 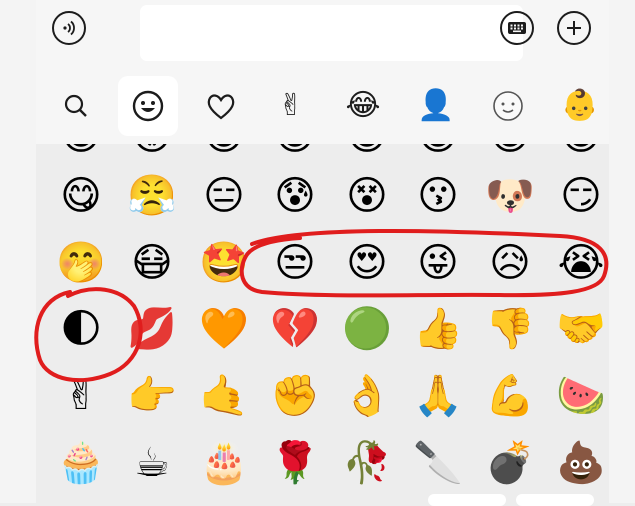 I want to click on emoji-cell: 😥, so click(x=510, y=263).